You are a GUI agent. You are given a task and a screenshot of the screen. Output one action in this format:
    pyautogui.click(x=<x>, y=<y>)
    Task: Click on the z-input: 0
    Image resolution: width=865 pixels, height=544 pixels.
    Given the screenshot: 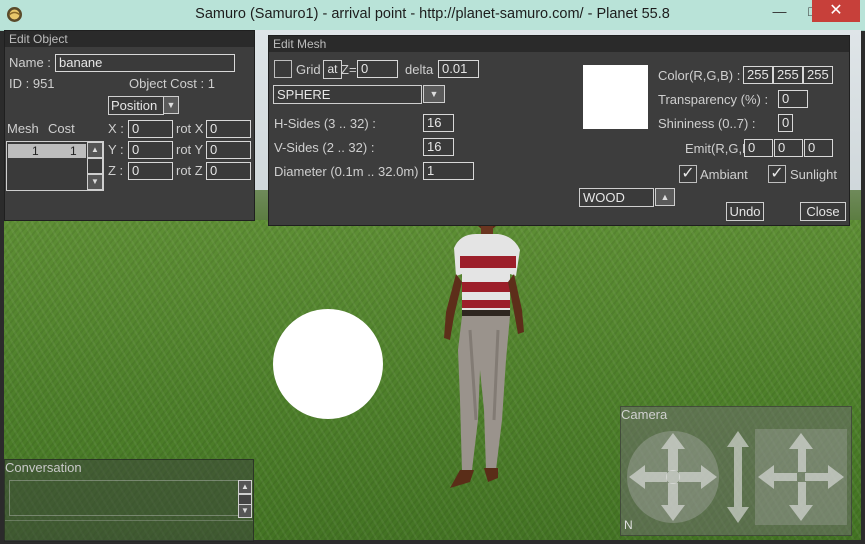 What is the action you would take?
    pyautogui.click(x=150, y=171)
    